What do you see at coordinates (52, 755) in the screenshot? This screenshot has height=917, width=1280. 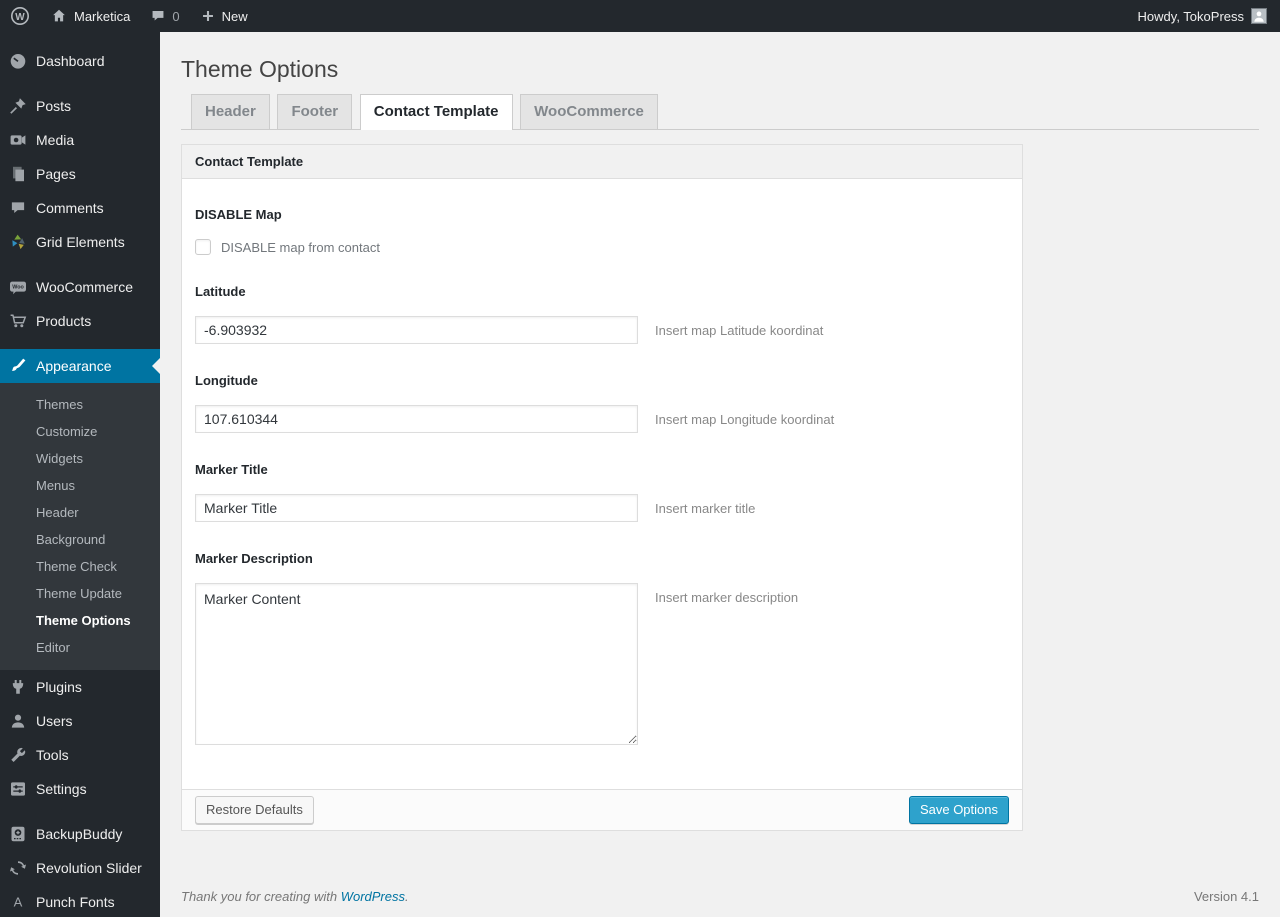 I see `sidebar-item-label: Tools` at bounding box center [52, 755].